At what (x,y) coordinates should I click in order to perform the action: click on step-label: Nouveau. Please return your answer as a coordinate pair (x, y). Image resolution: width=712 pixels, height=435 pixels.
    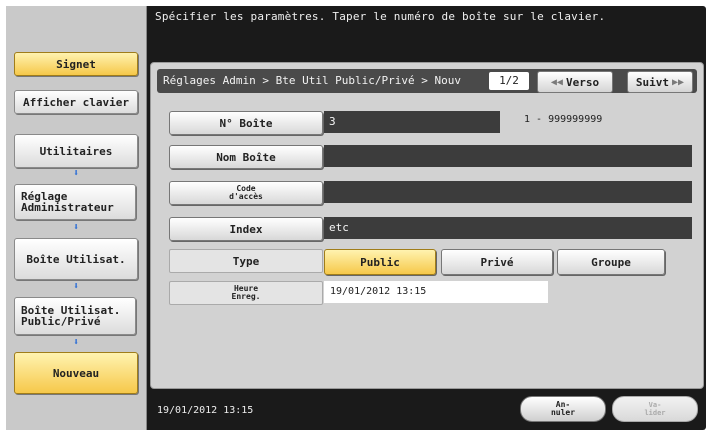
    Looking at the image, I should click on (76, 373).